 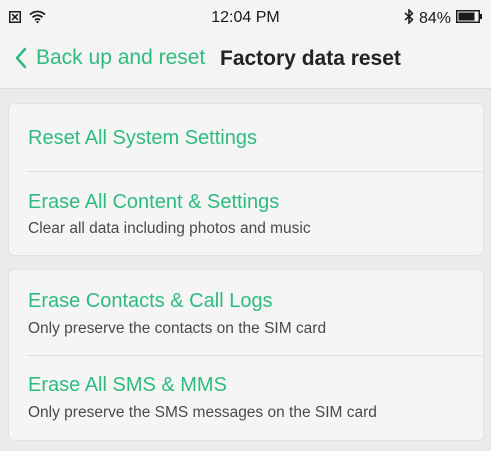 I want to click on list-item-title: Erase Contacts & Call Logs, so click(x=150, y=301).